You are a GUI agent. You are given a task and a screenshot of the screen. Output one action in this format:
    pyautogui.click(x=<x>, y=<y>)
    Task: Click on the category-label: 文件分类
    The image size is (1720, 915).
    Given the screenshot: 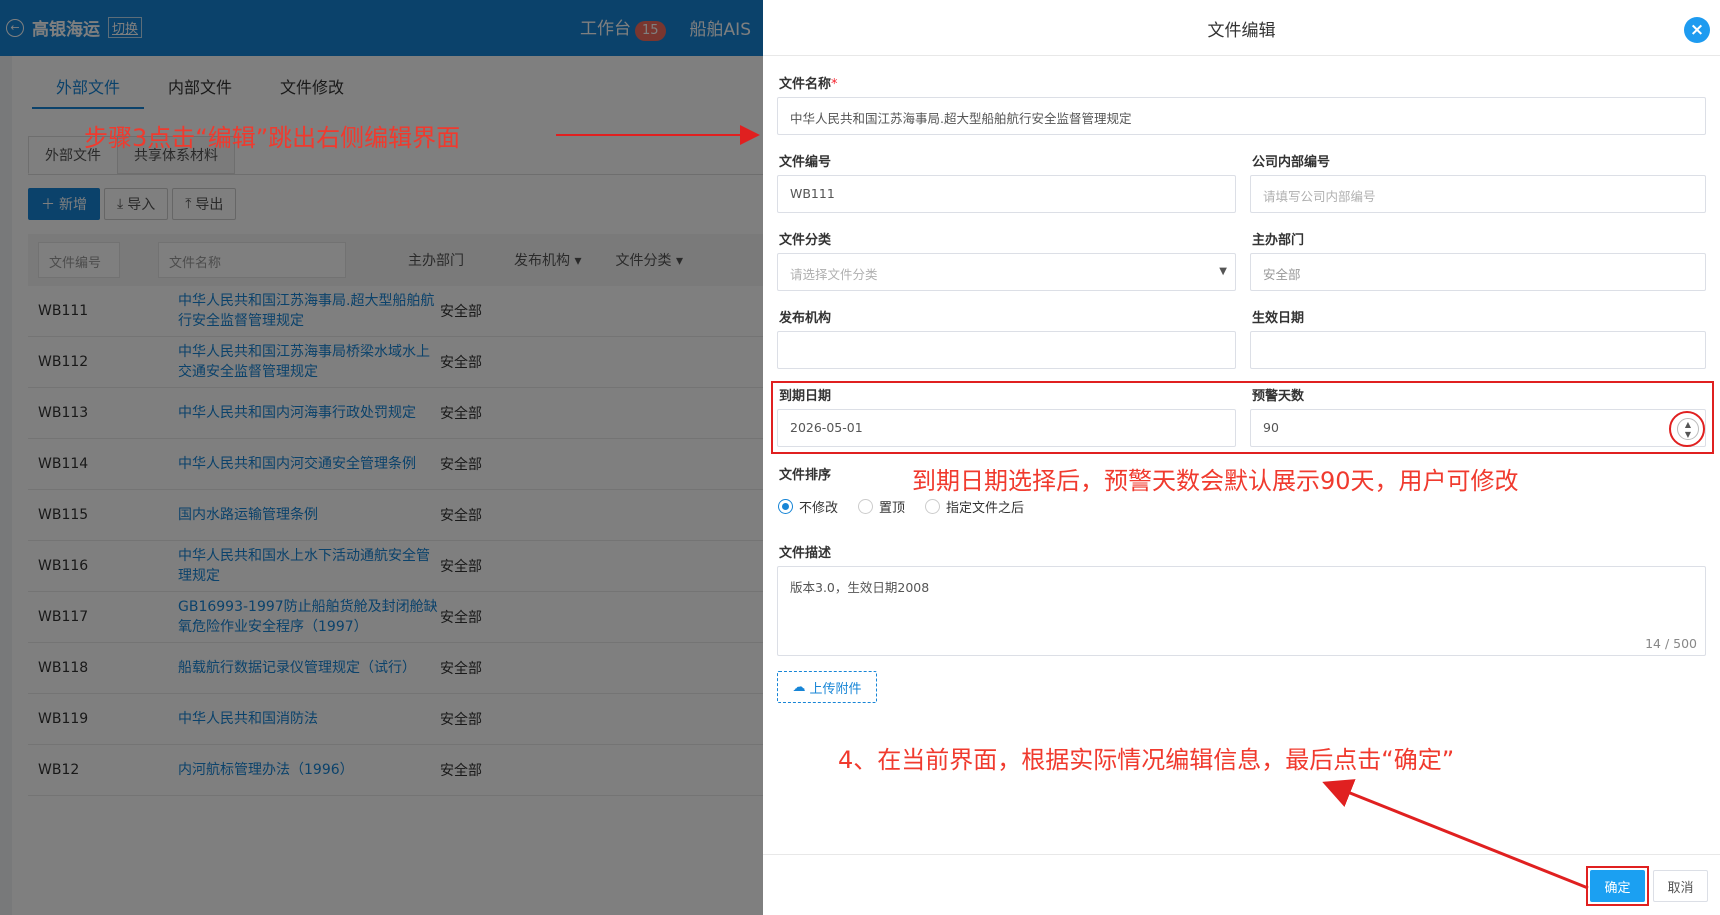 What is the action you would take?
    pyautogui.click(x=805, y=240)
    